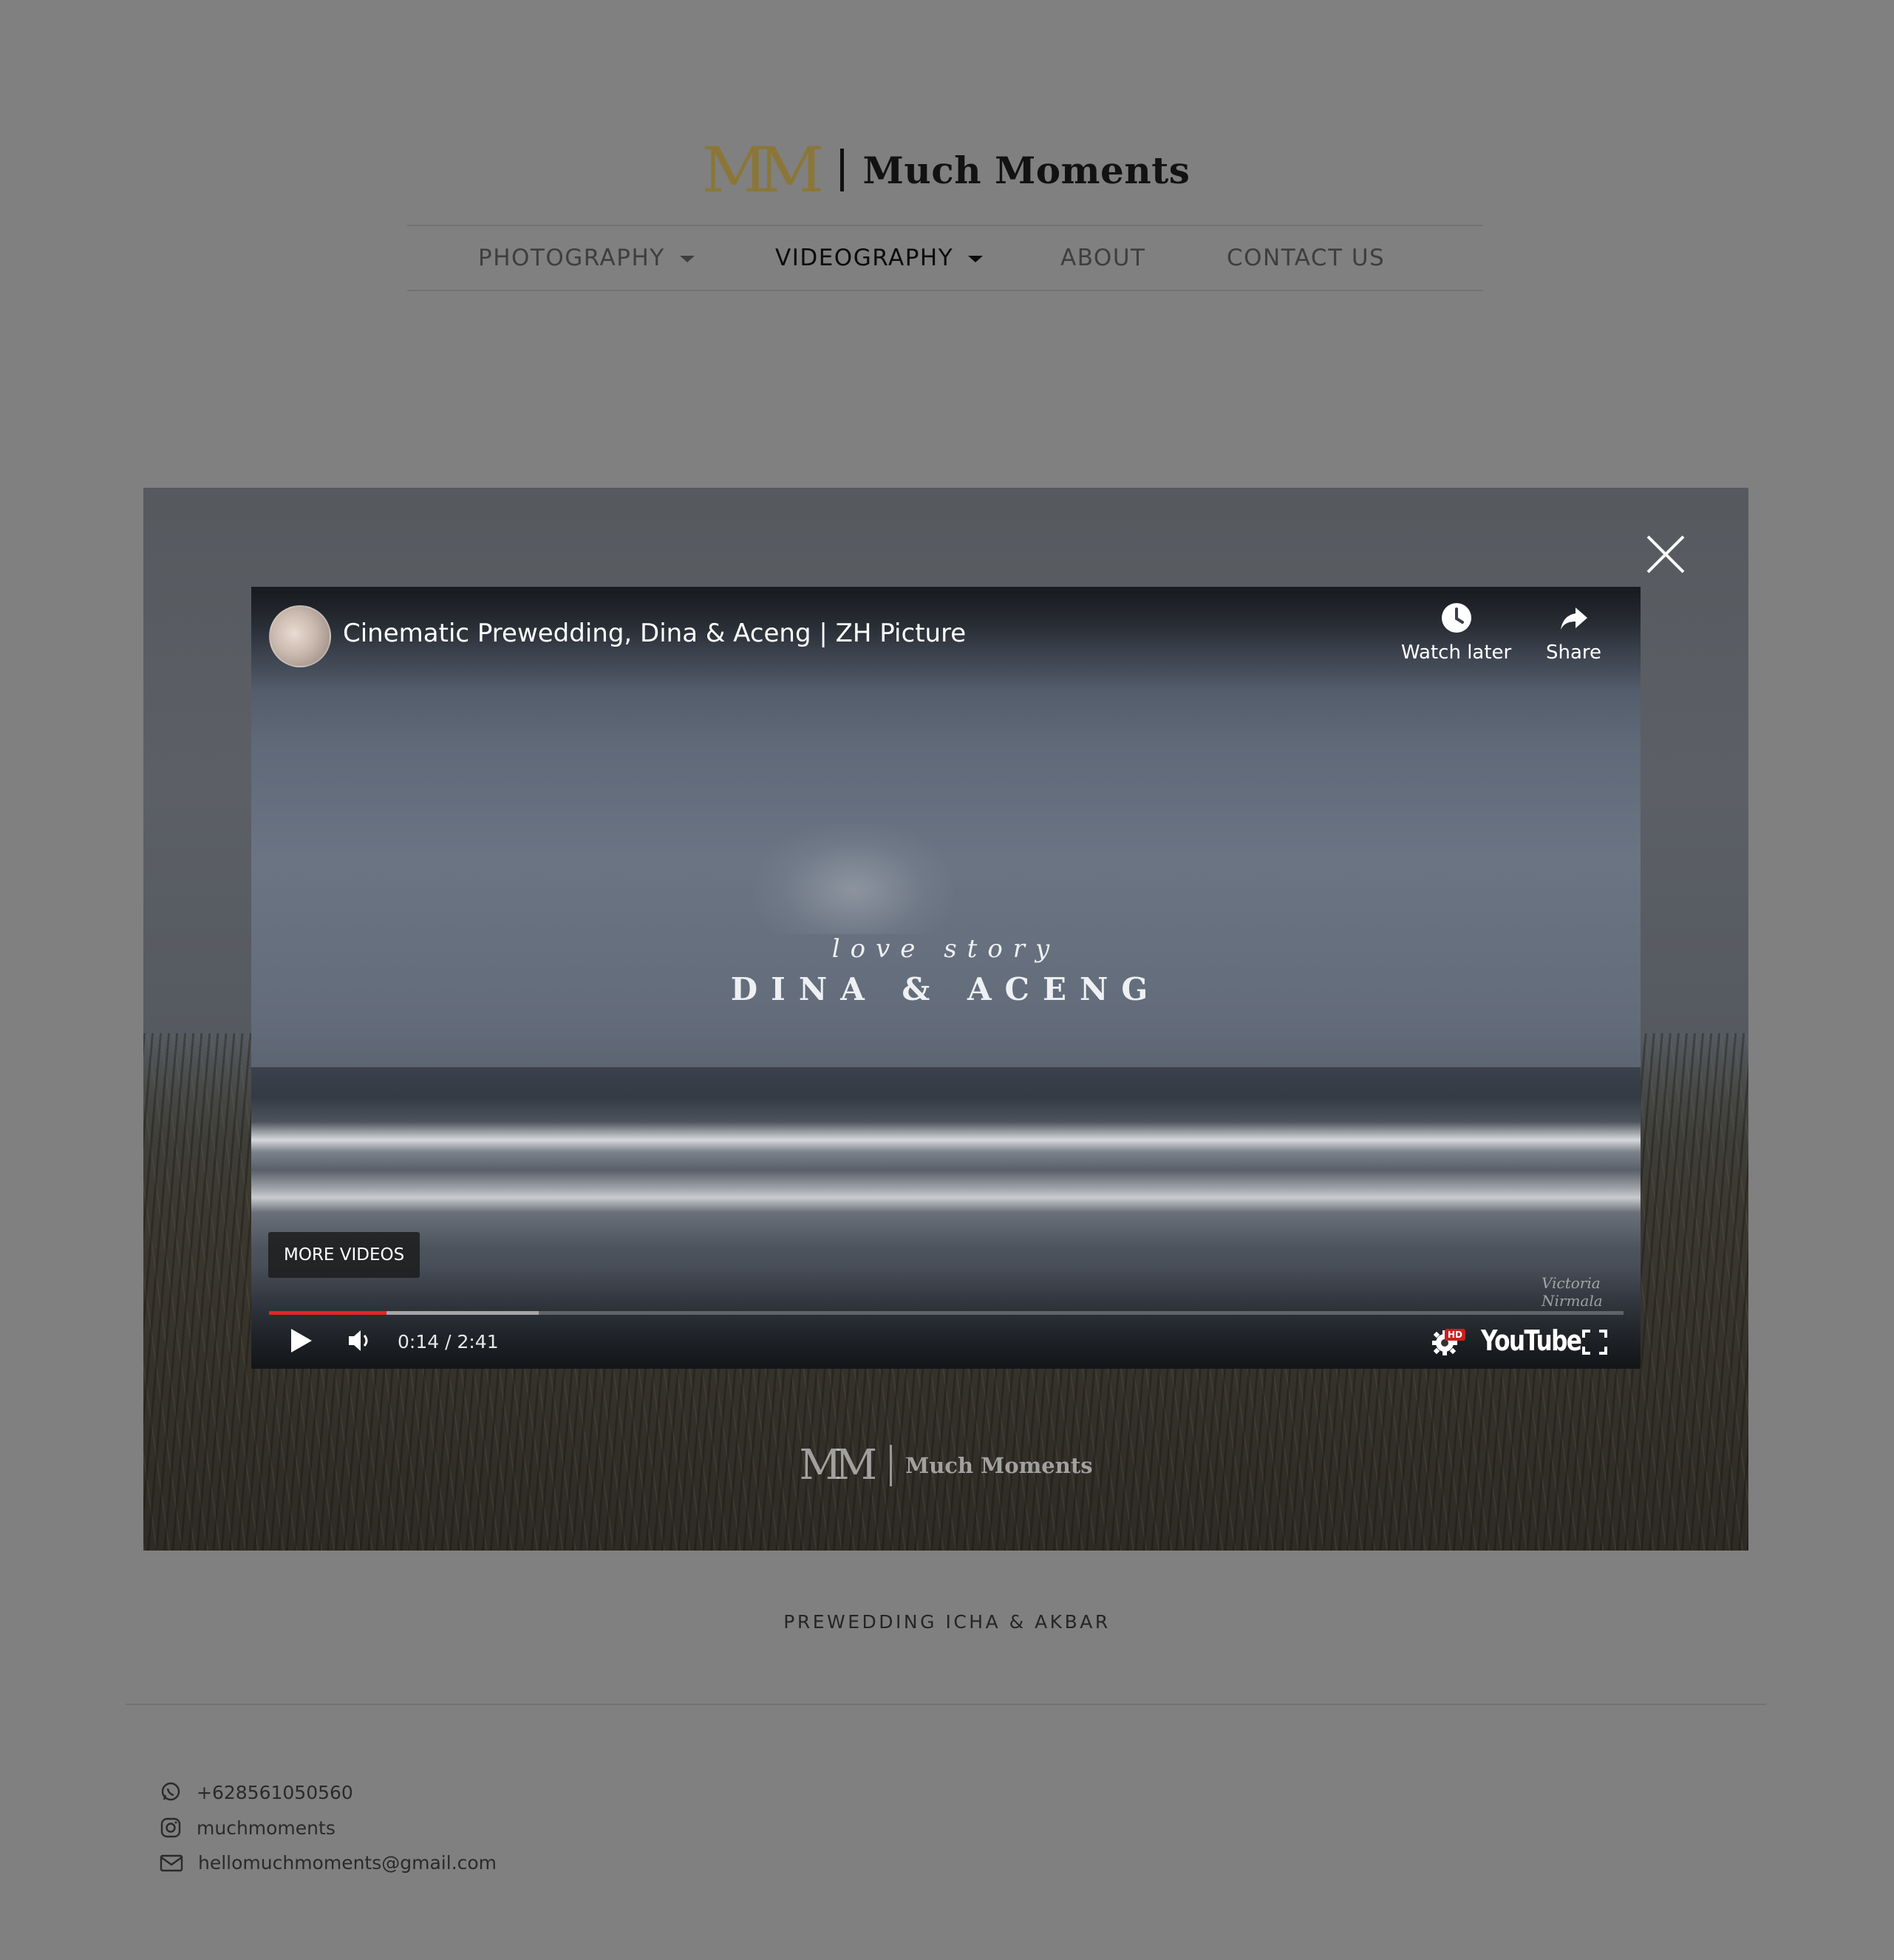 The width and height of the screenshot is (1894, 1960). What do you see at coordinates (947, 1622) in the screenshot?
I see `gallery-caption: PREWEDDING ICHA & AKBAR` at bounding box center [947, 1622].